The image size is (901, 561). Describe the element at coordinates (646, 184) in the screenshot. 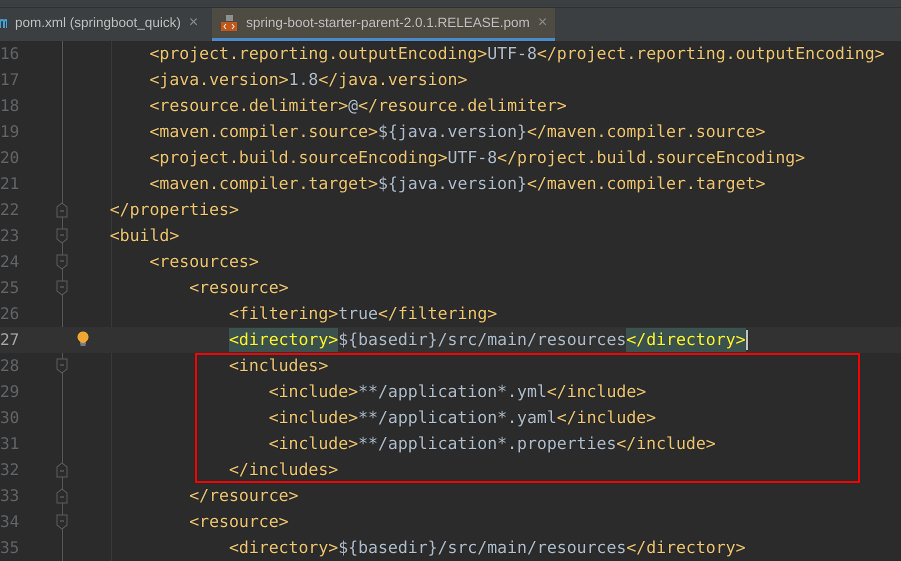

I see `xml-tag: </maven.compiler.target>` at that location.